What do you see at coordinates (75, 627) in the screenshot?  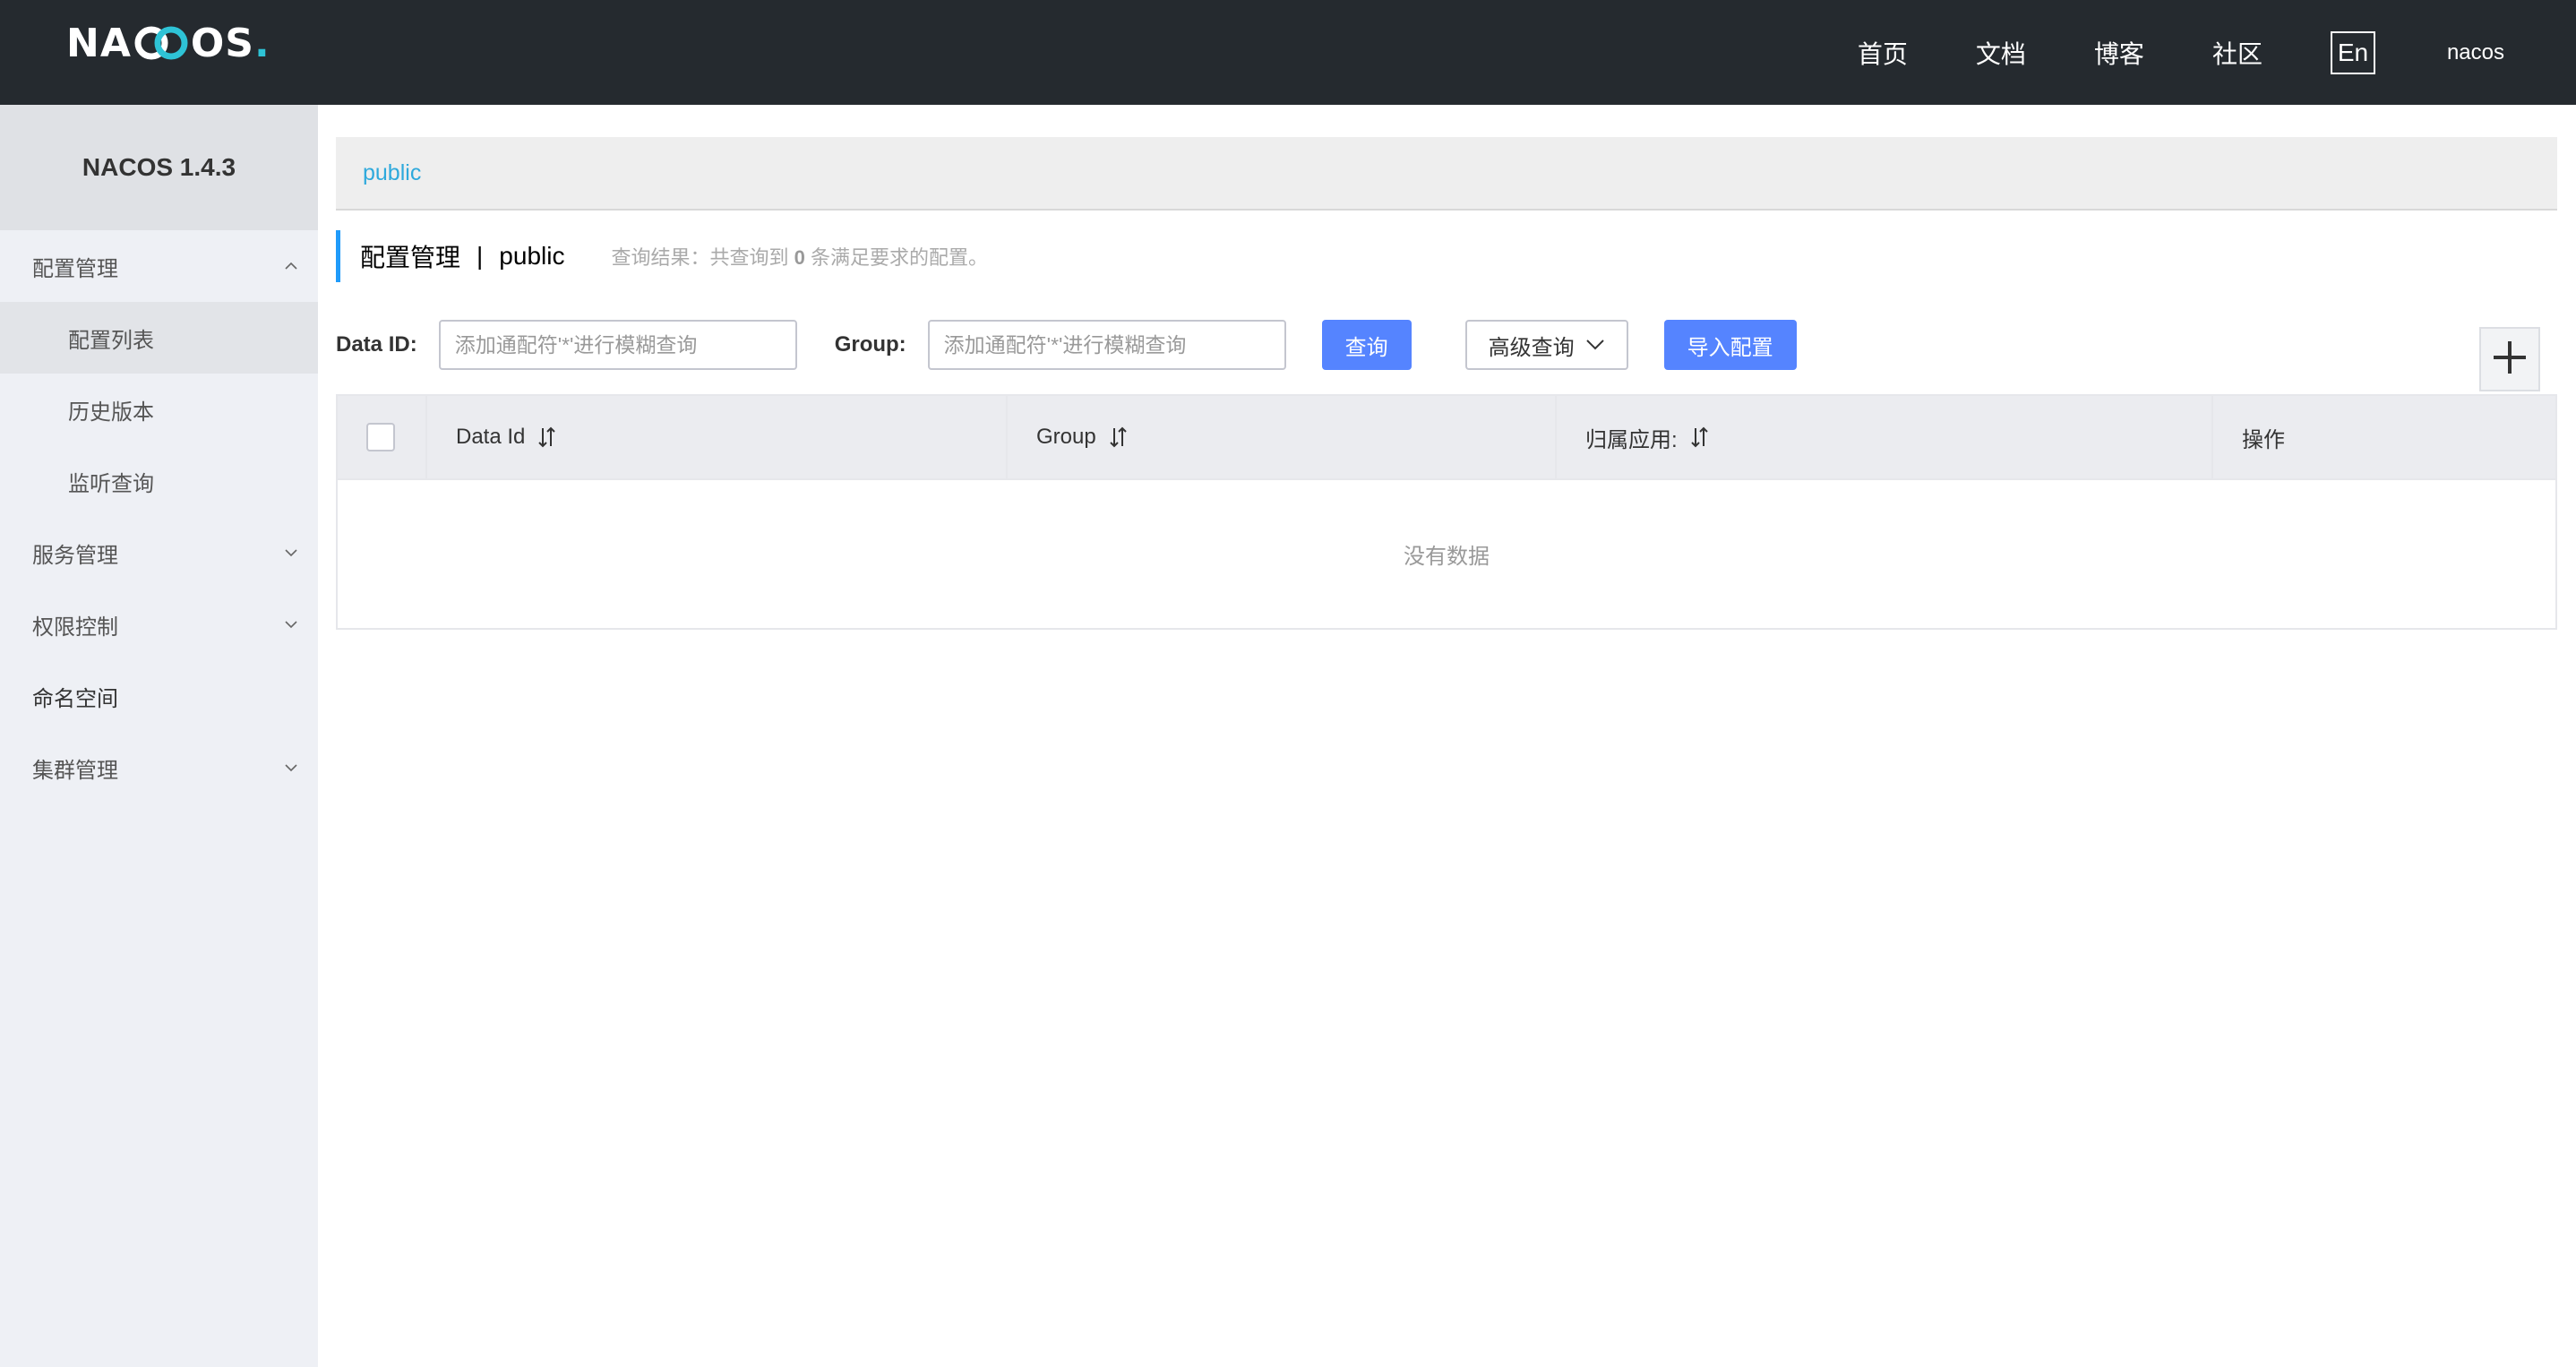 I see `sidebar-item-label: 权限控制` at bounding box center [75, 627].